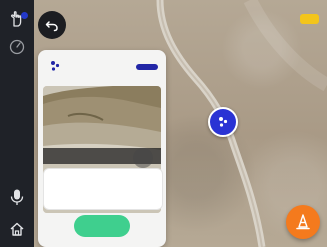 The width and height of the screenshot is (327, 247). Describe the element at coordinates (102, 66) in the screenshot. I see `card-header` at that location.